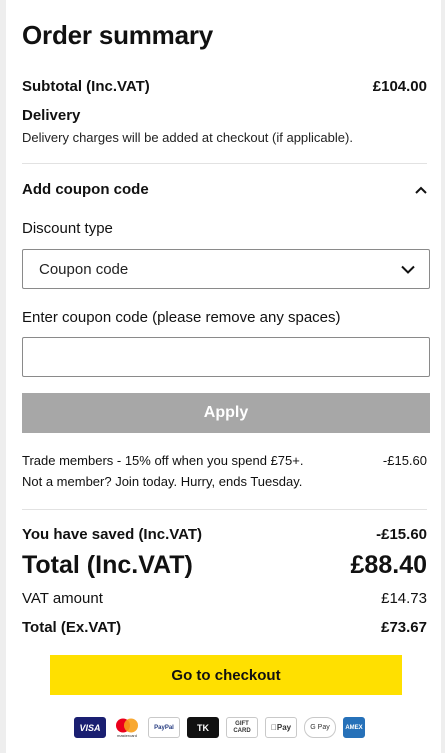  Describe the element at coordinates (85, 189) in the screenshot. I see `coupon-heading: Add coupon code` at that location.